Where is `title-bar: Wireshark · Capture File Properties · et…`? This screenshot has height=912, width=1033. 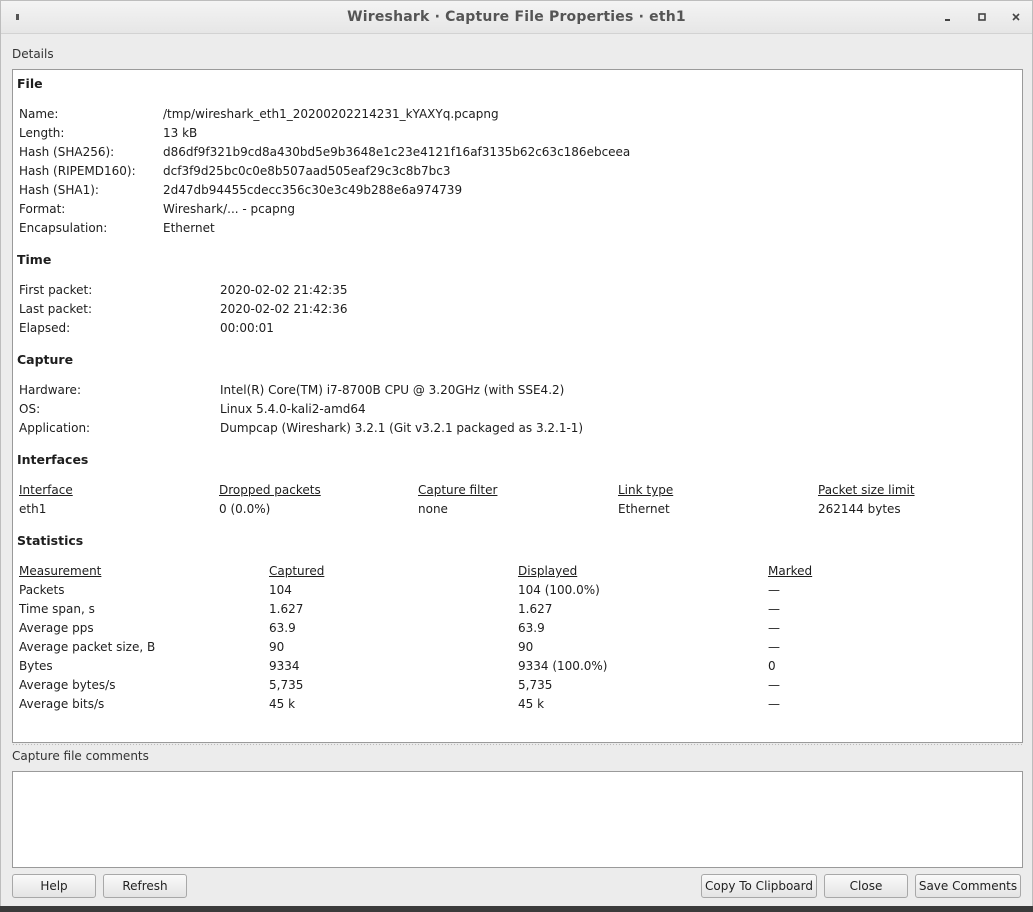 title-bar: Wireshark · Capture File Properties · et… is located at coordinates (516, 17).